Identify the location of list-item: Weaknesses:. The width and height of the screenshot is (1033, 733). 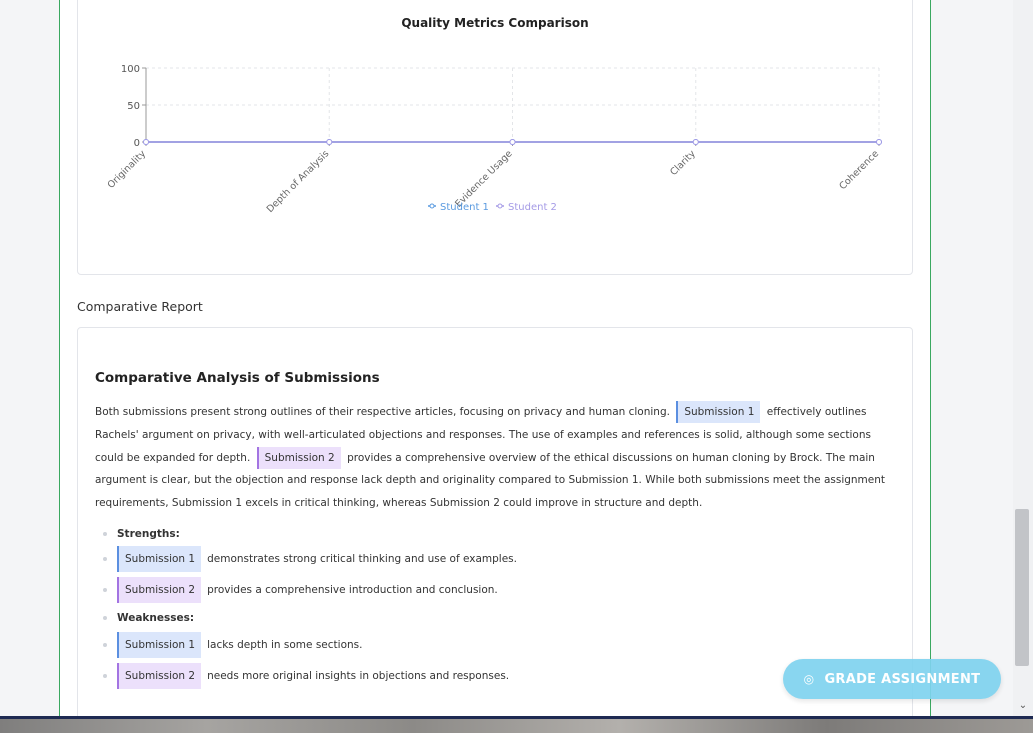
(144, 618).